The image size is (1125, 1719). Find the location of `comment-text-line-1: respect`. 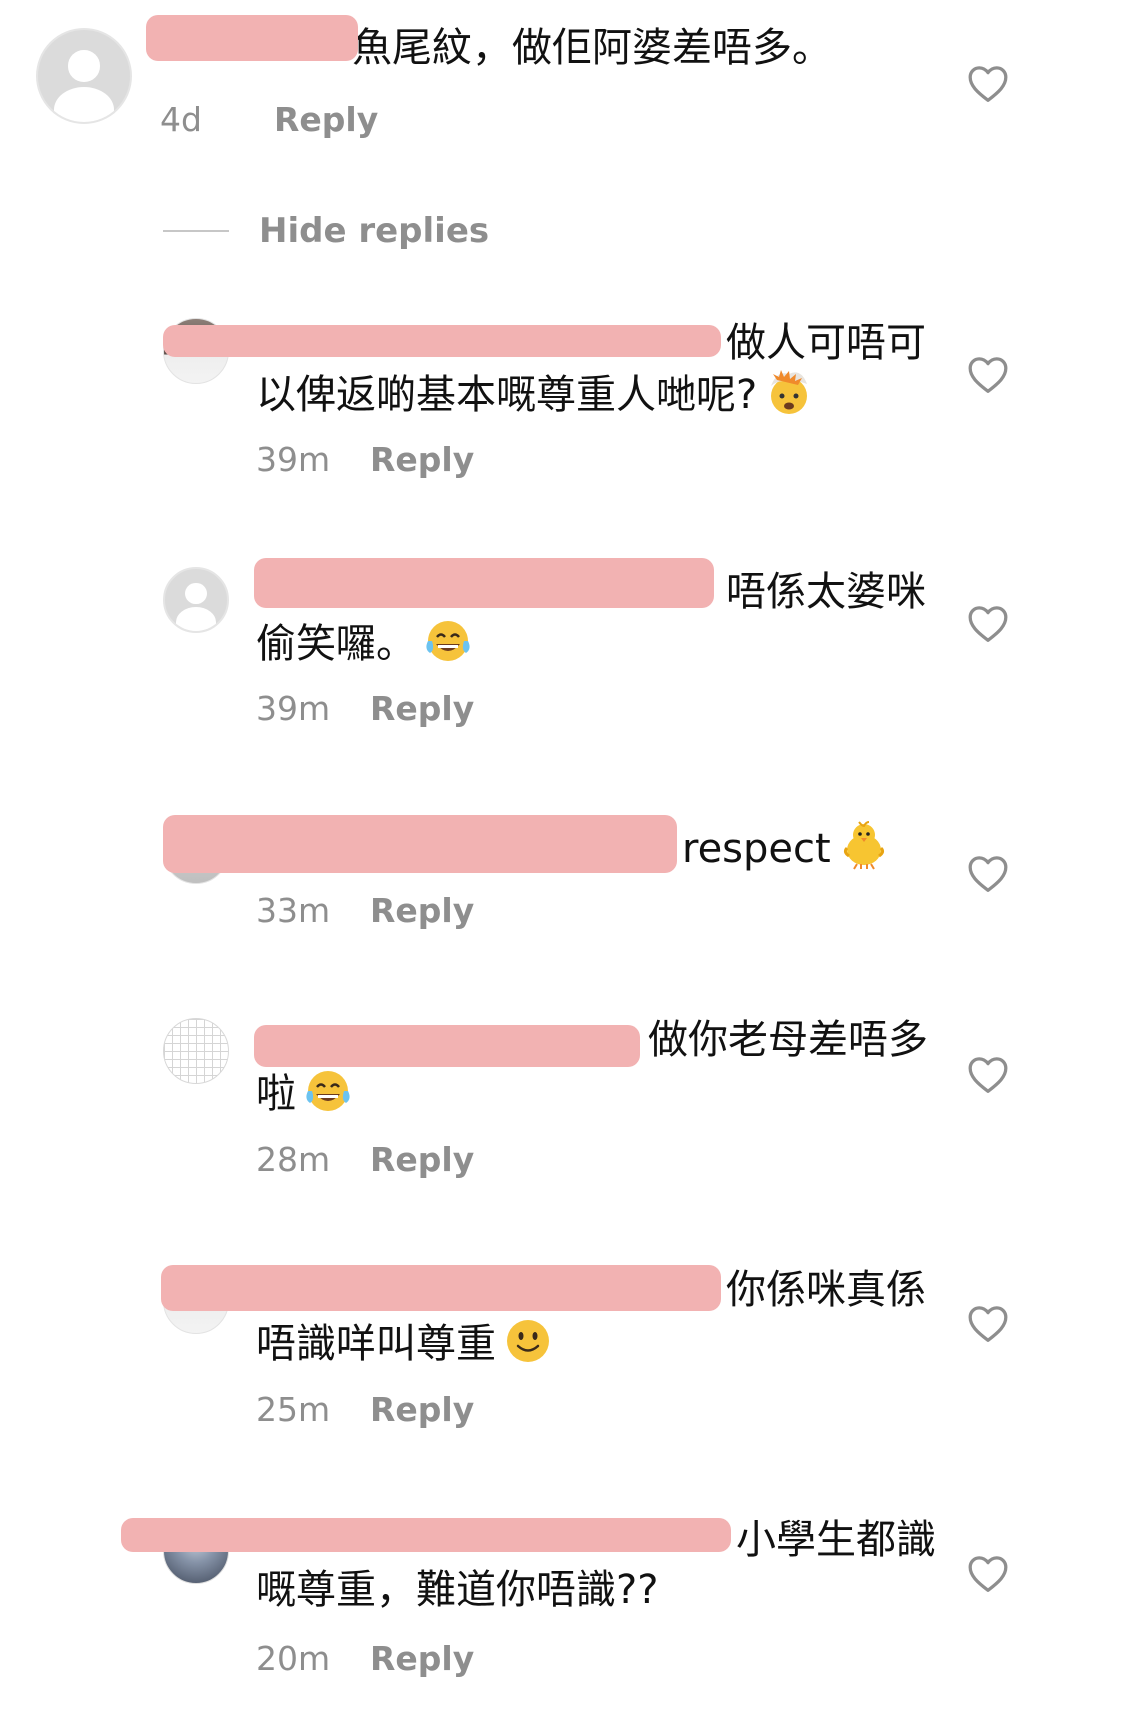

comment-text-line-1: respect is located at coordinates (756, 849).